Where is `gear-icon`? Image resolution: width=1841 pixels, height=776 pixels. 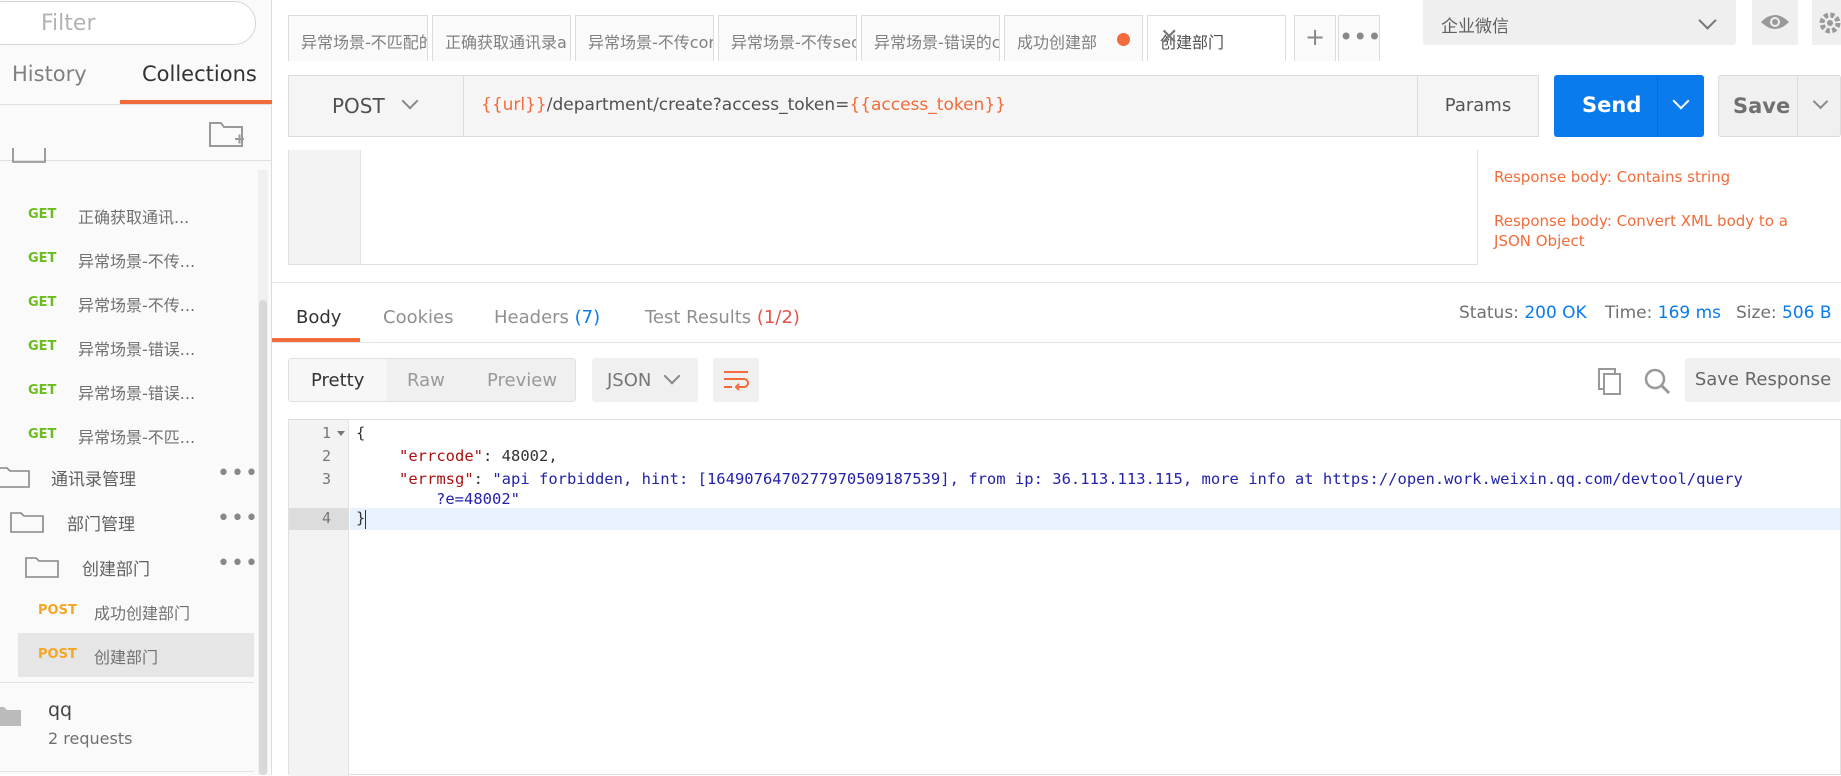
gear-icon is located at coordinates (1830, 23).